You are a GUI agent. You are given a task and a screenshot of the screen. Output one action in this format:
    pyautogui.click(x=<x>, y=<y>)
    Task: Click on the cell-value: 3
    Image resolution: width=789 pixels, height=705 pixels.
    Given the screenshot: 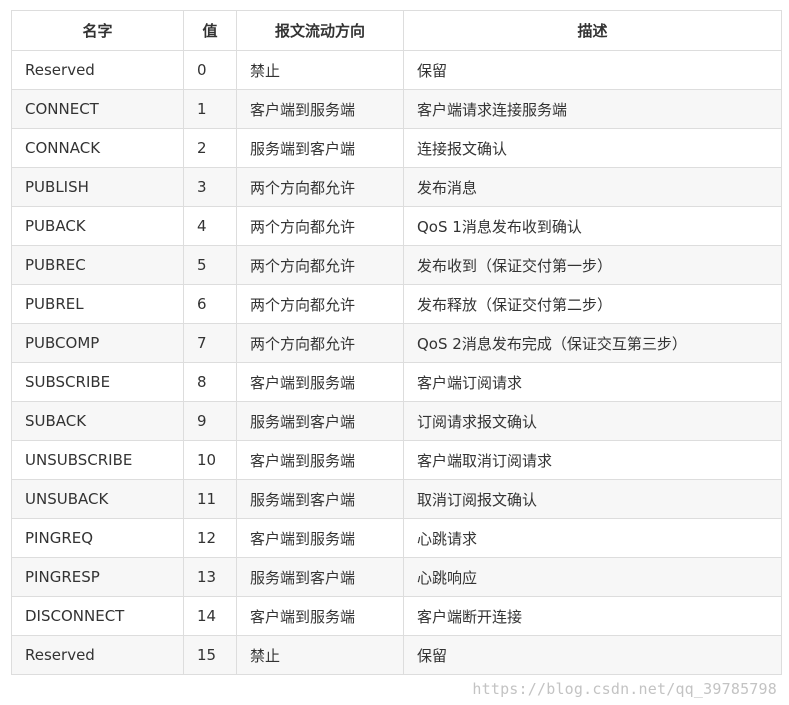 What is the action you would take?
    pyautogui.click(x=210, y=187)
    